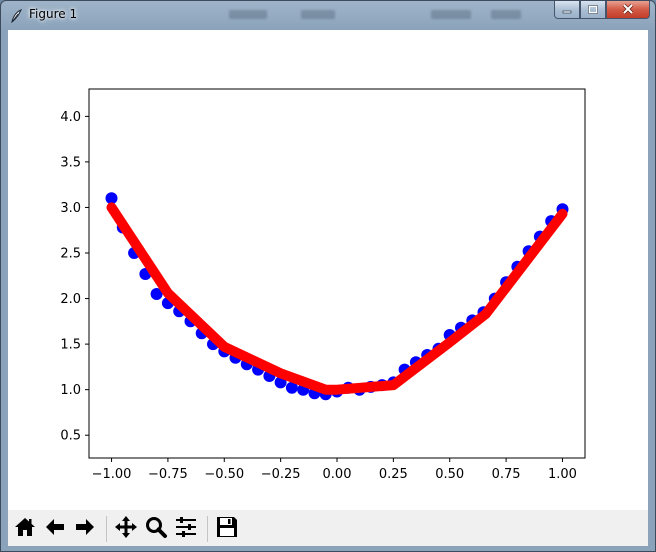 The width and height of the screenshot is (656, 552). I want to click on back-button, so click(55, 529).